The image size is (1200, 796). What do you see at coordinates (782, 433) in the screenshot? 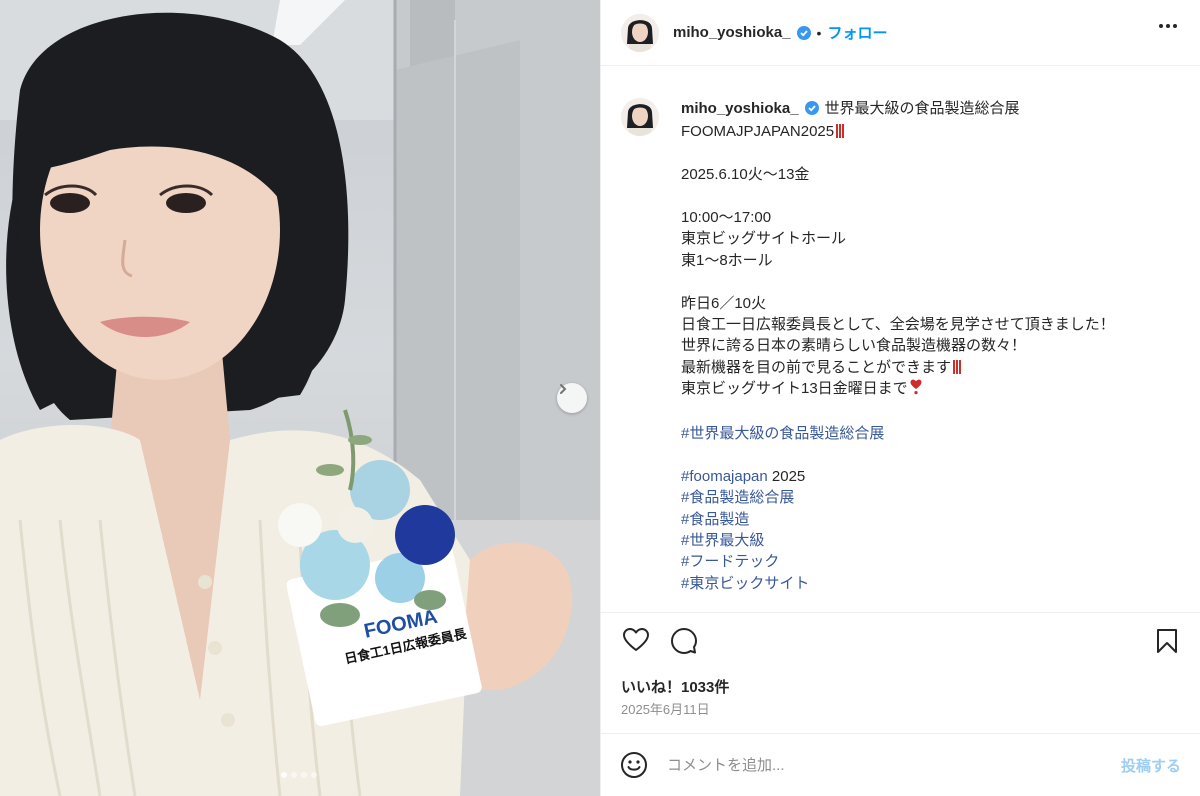
I see `hashtag-link: #世界最大級の食品製造総合展` at bounding box center [782, 433].